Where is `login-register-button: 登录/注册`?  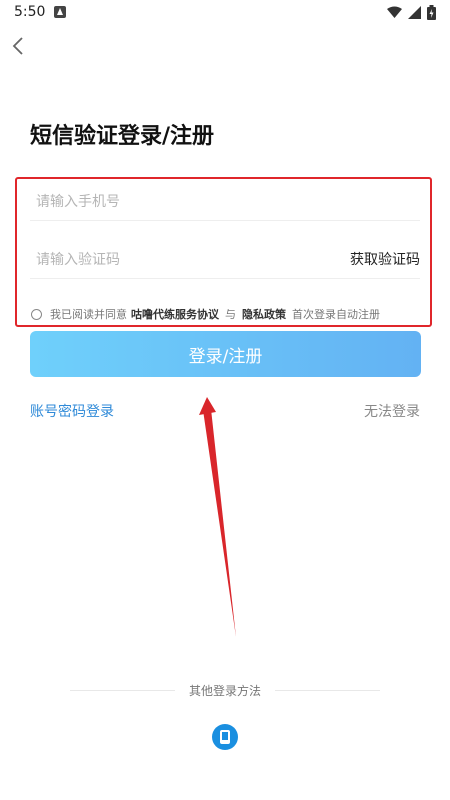
login-register-button: 登录/注册 is located at coordinates (225, 354).